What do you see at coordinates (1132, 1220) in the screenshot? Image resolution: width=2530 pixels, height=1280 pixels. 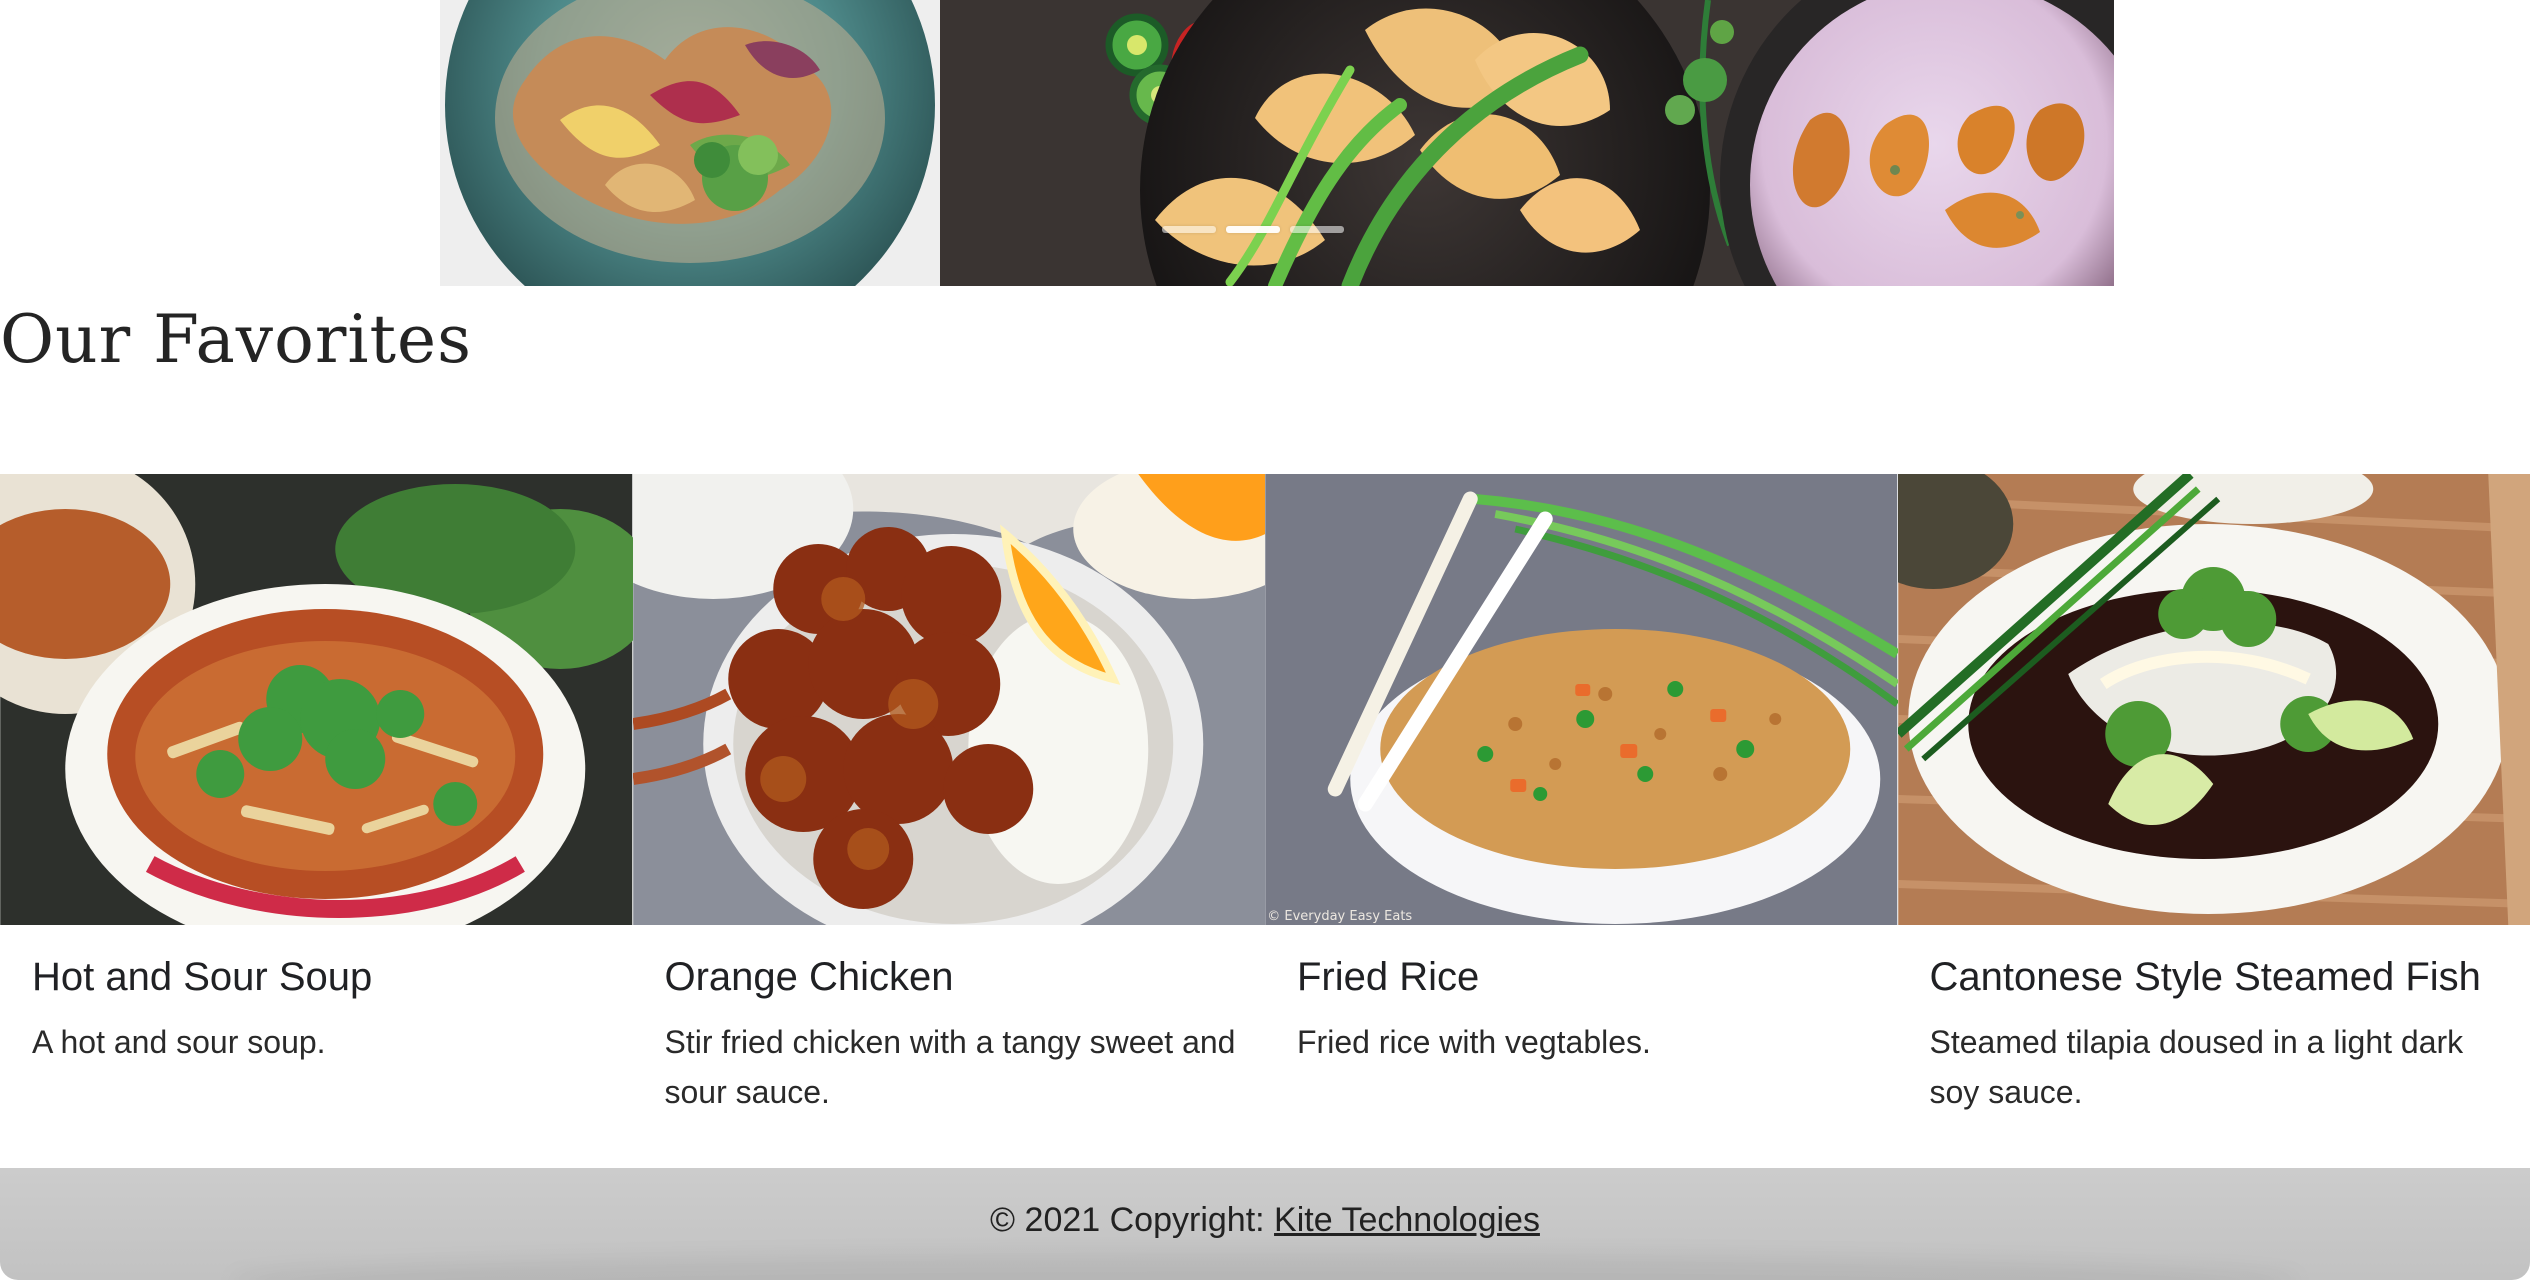 I see `copyright-prefix: © 2021 Copyright:` at bounding box center [1132, 1220].